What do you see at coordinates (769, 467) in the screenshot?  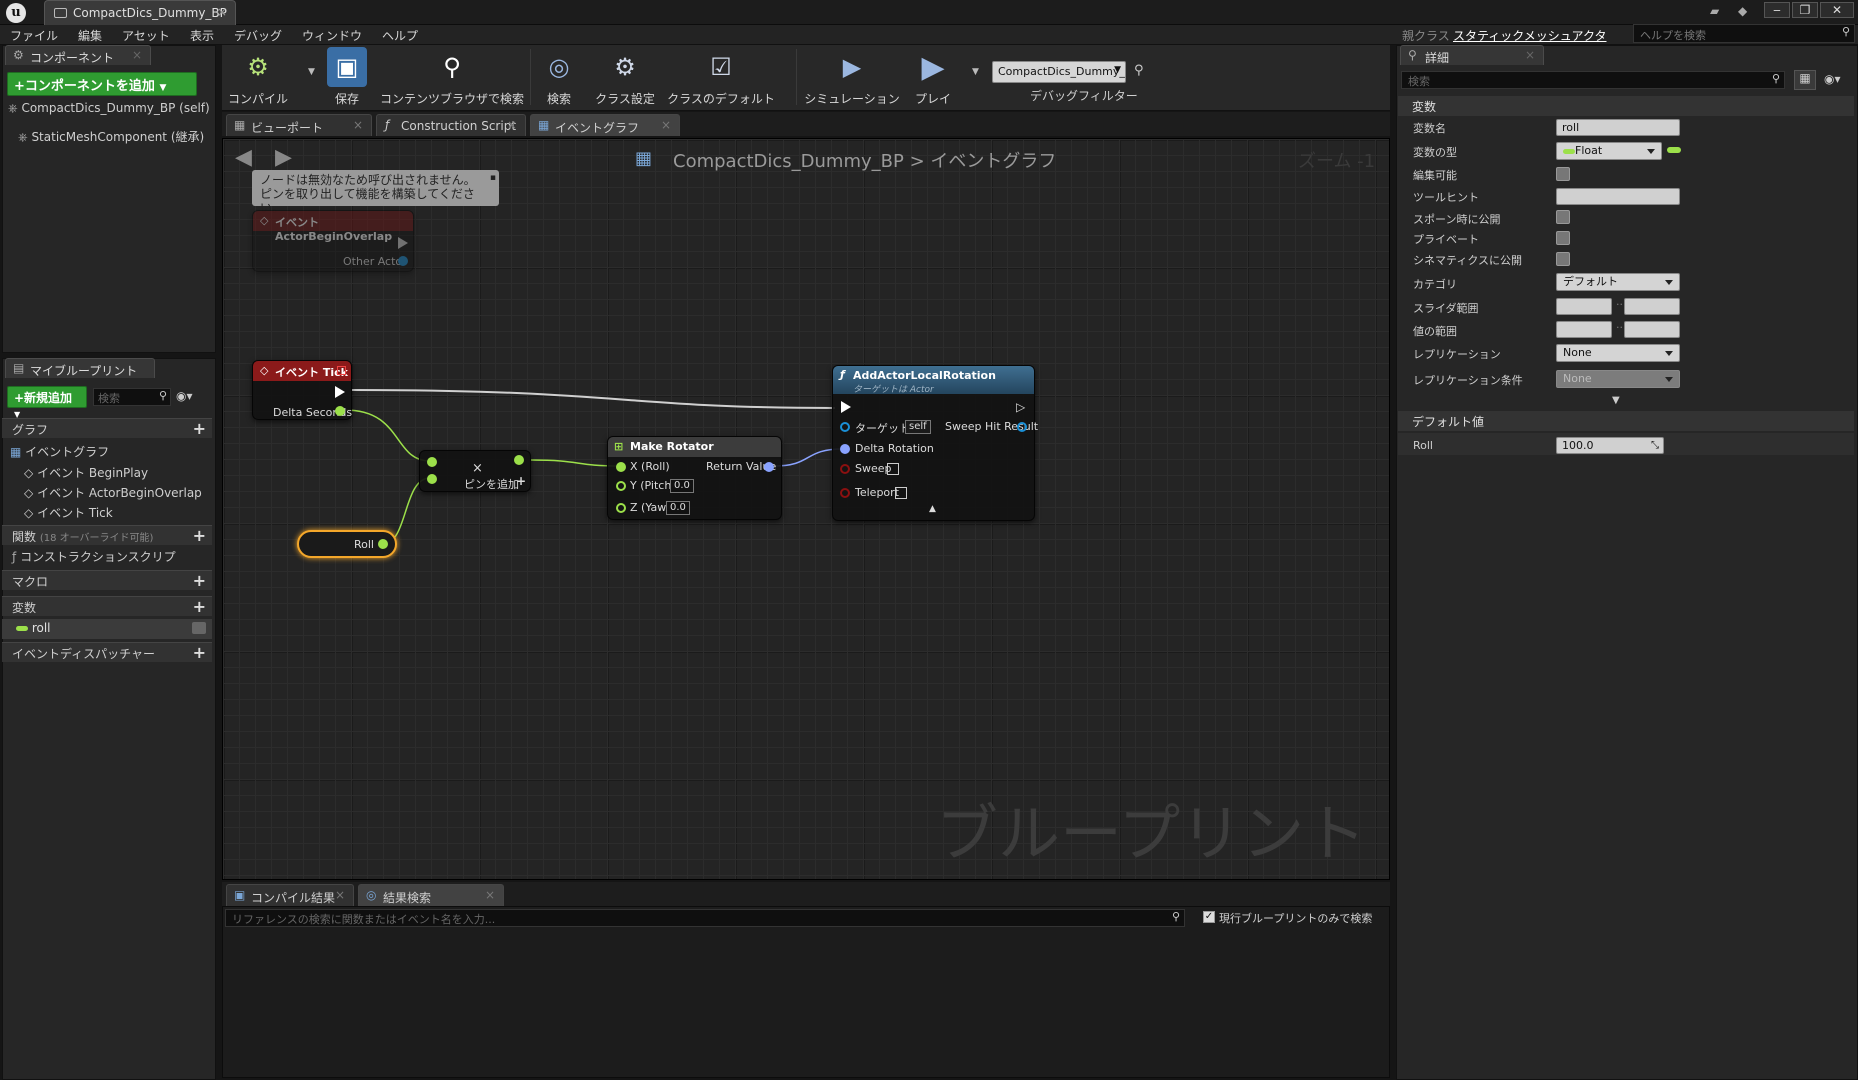 I see `return-value-pin` at bounding box center [769, 467].